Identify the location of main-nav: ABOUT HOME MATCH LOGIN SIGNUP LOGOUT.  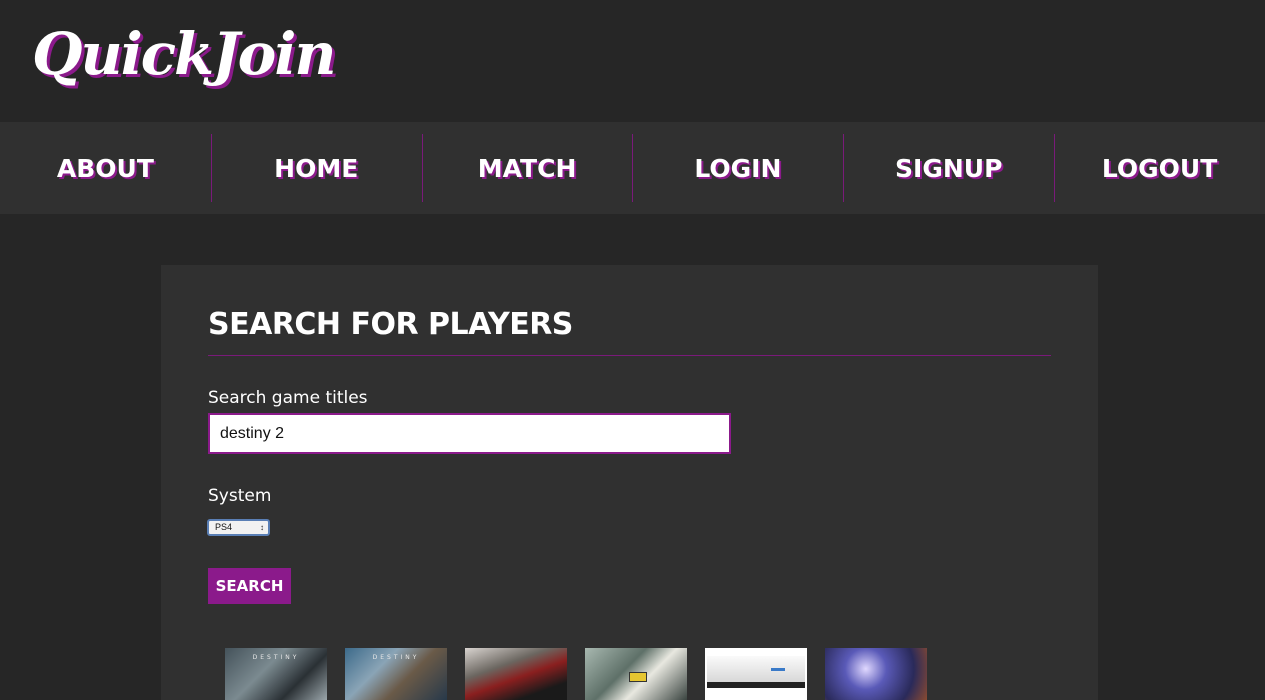
(632, 168).